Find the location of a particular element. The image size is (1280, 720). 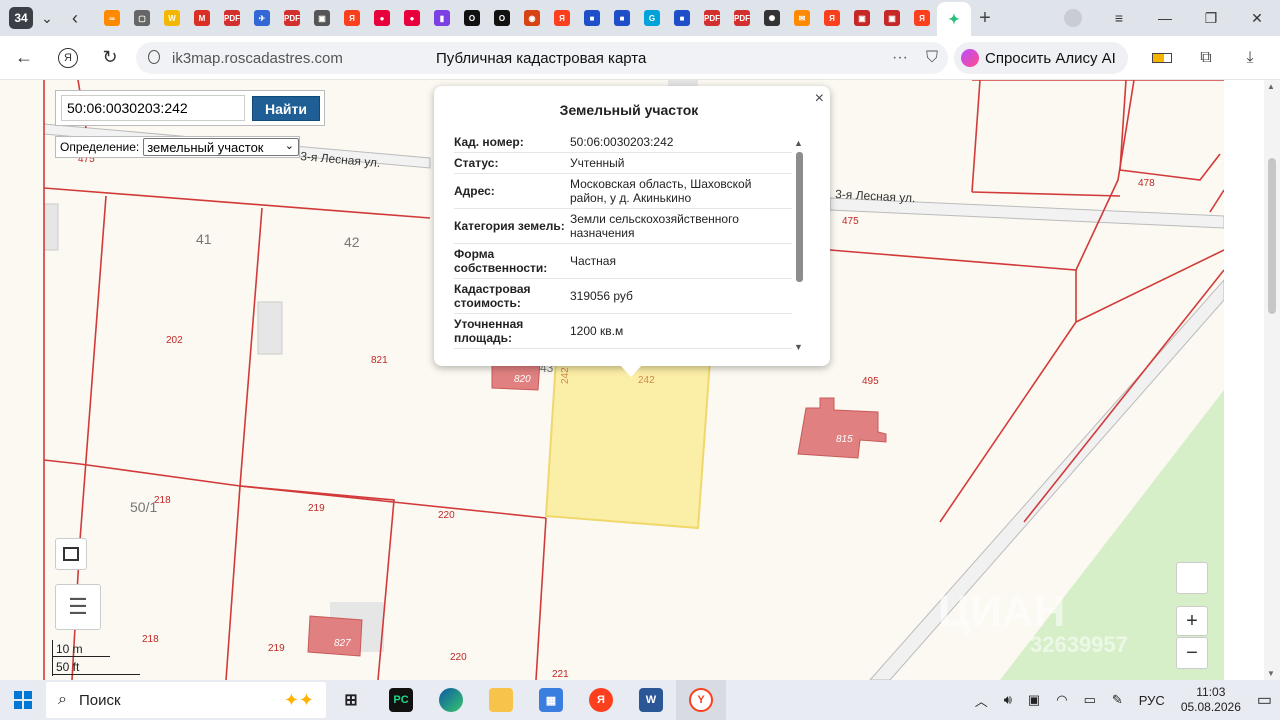

popup-scroll-up-icon: ▲ is located at coordinates (798, 143).